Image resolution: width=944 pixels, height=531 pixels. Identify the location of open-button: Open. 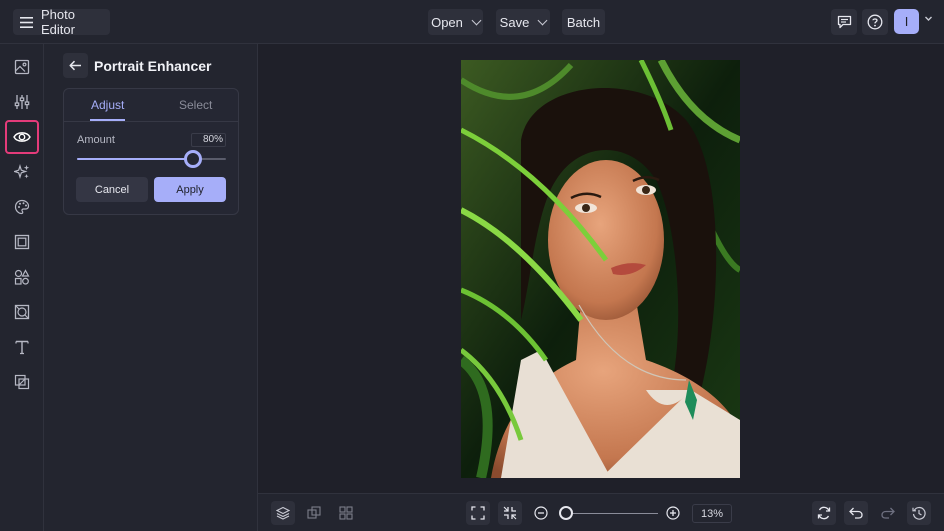
(455, 22).